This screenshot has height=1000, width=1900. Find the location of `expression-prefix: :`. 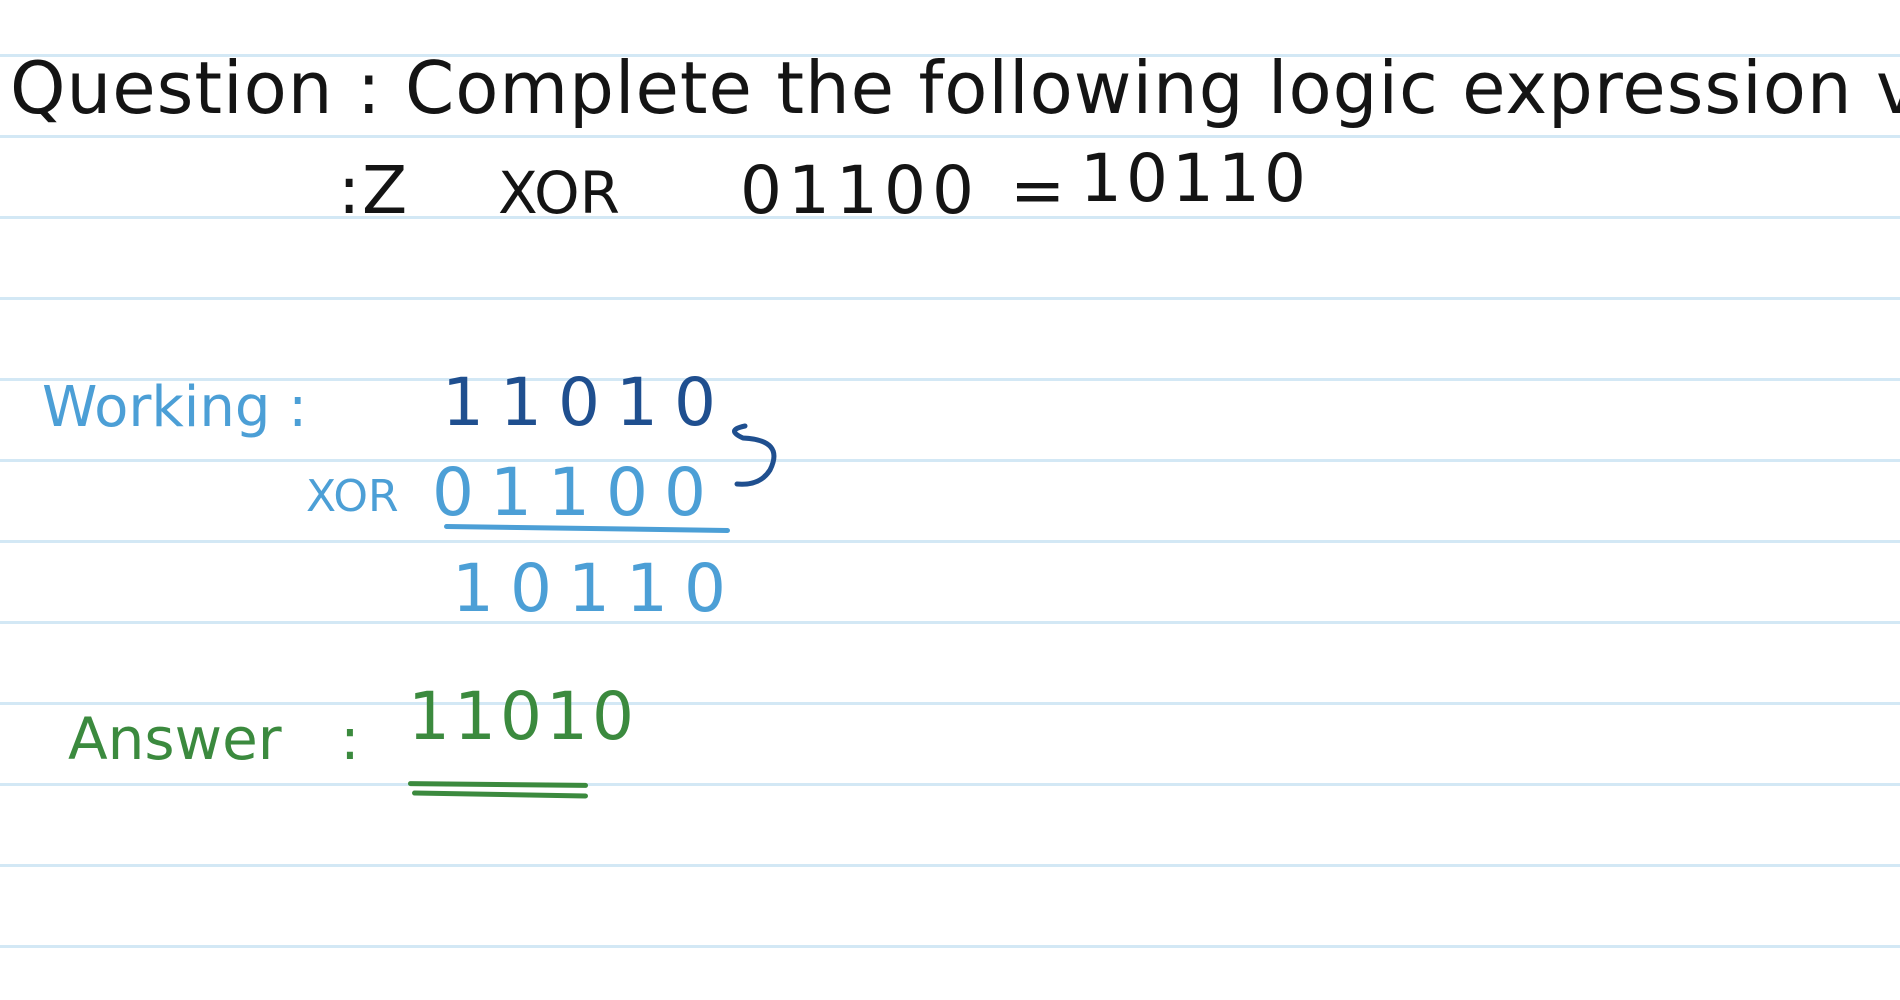

expression-prefix: : is located at coordinates (349, 190).